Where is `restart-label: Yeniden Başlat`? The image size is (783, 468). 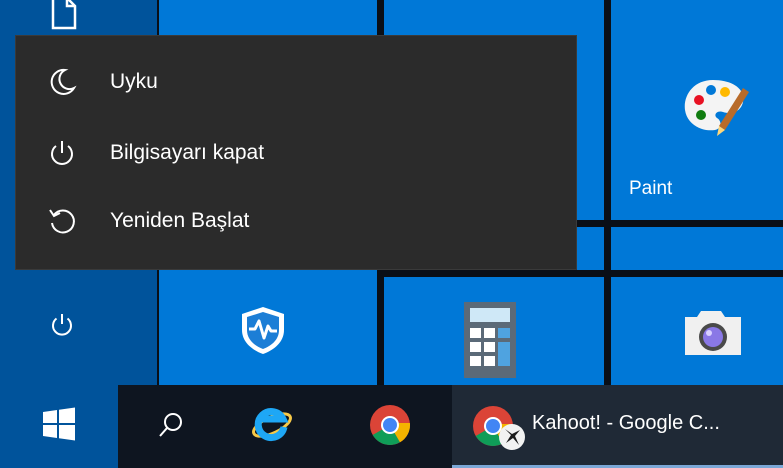 restart-label: Yeniden Başlat is located at coordinates (180, 220).